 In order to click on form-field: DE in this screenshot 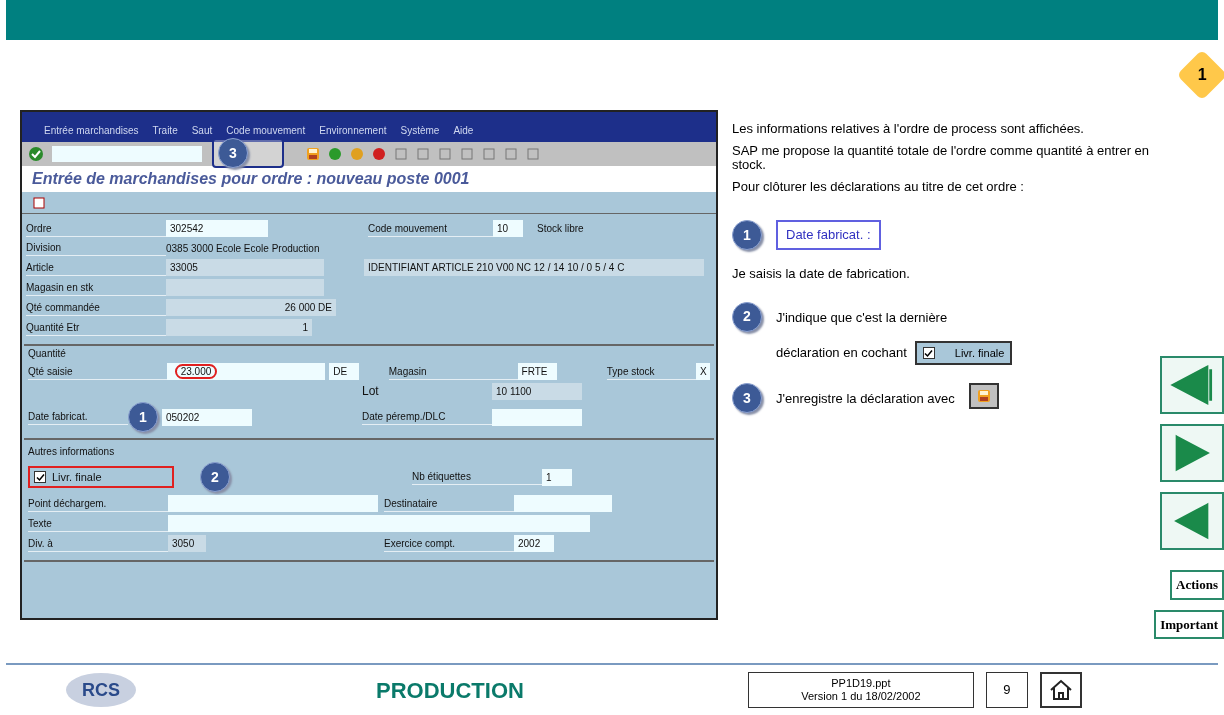, I will do `click(344, 371)`.